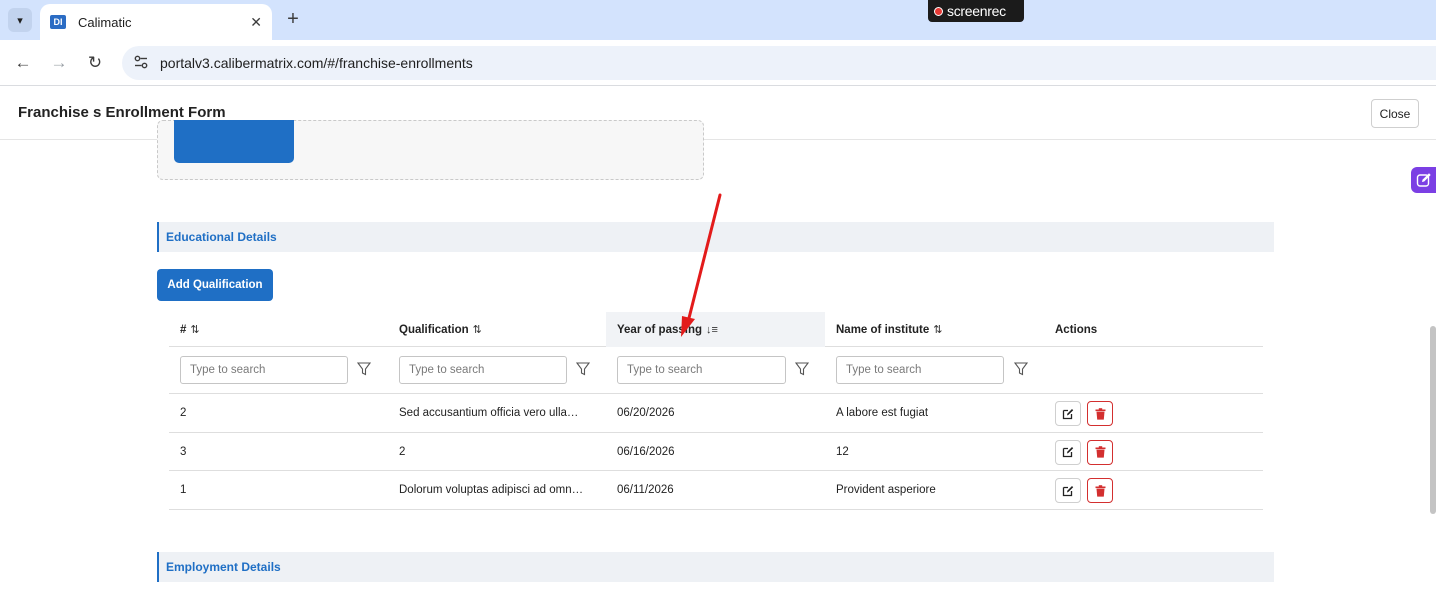  I want to click on add-qualification-button: Add Qualification, so click(215, 285).